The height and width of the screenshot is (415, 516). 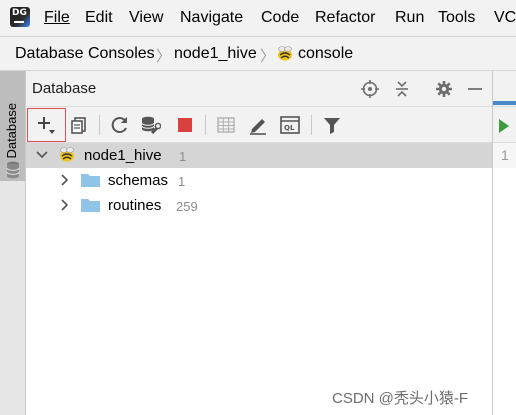 What do you see at coordinates (123, 155) in the screenshot?
I see `tree-node-label: node1_hive` at bounding box center [123, 155].